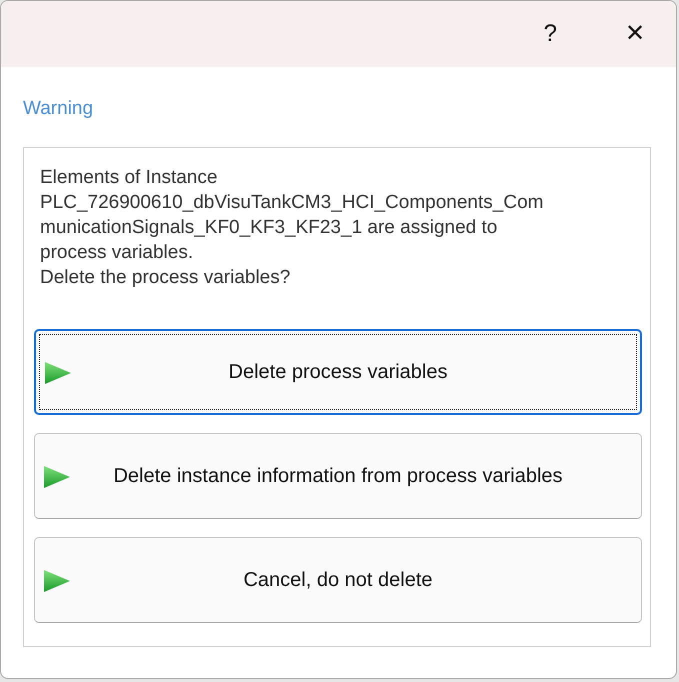  Describe the element at coordinates (635, 34) in the screenshot. I see `close-button: ✕` at that location.